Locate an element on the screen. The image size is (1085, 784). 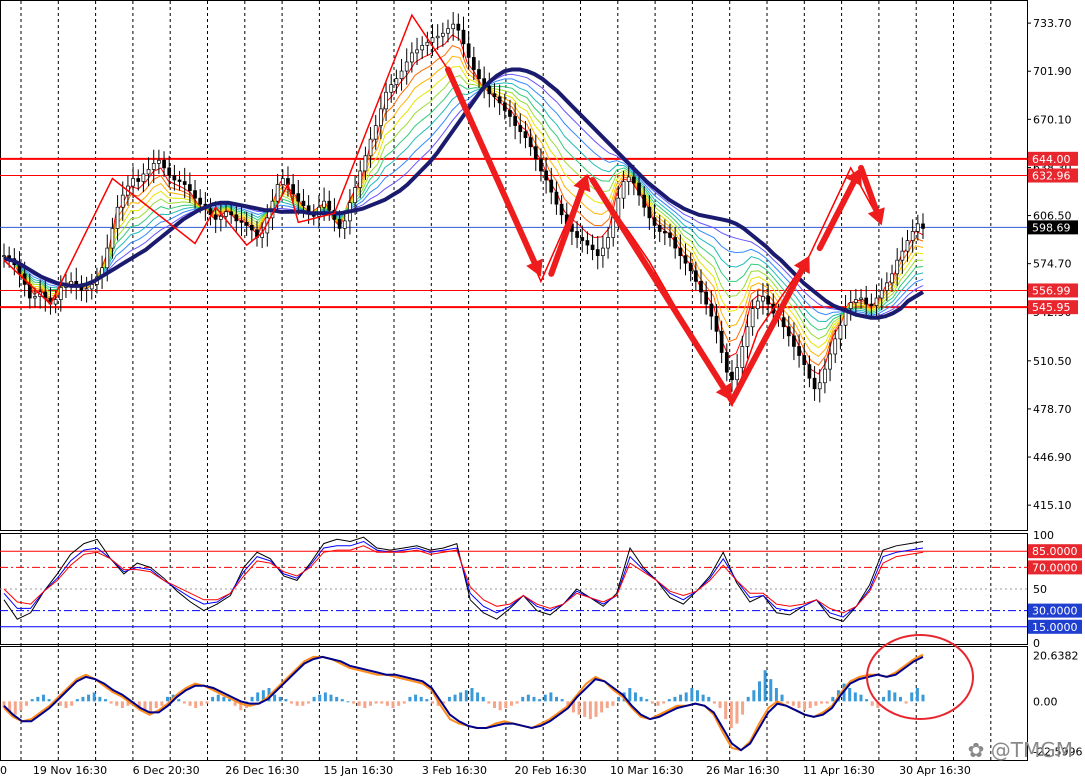
oscillator-line is located at coordinates (463, 703).